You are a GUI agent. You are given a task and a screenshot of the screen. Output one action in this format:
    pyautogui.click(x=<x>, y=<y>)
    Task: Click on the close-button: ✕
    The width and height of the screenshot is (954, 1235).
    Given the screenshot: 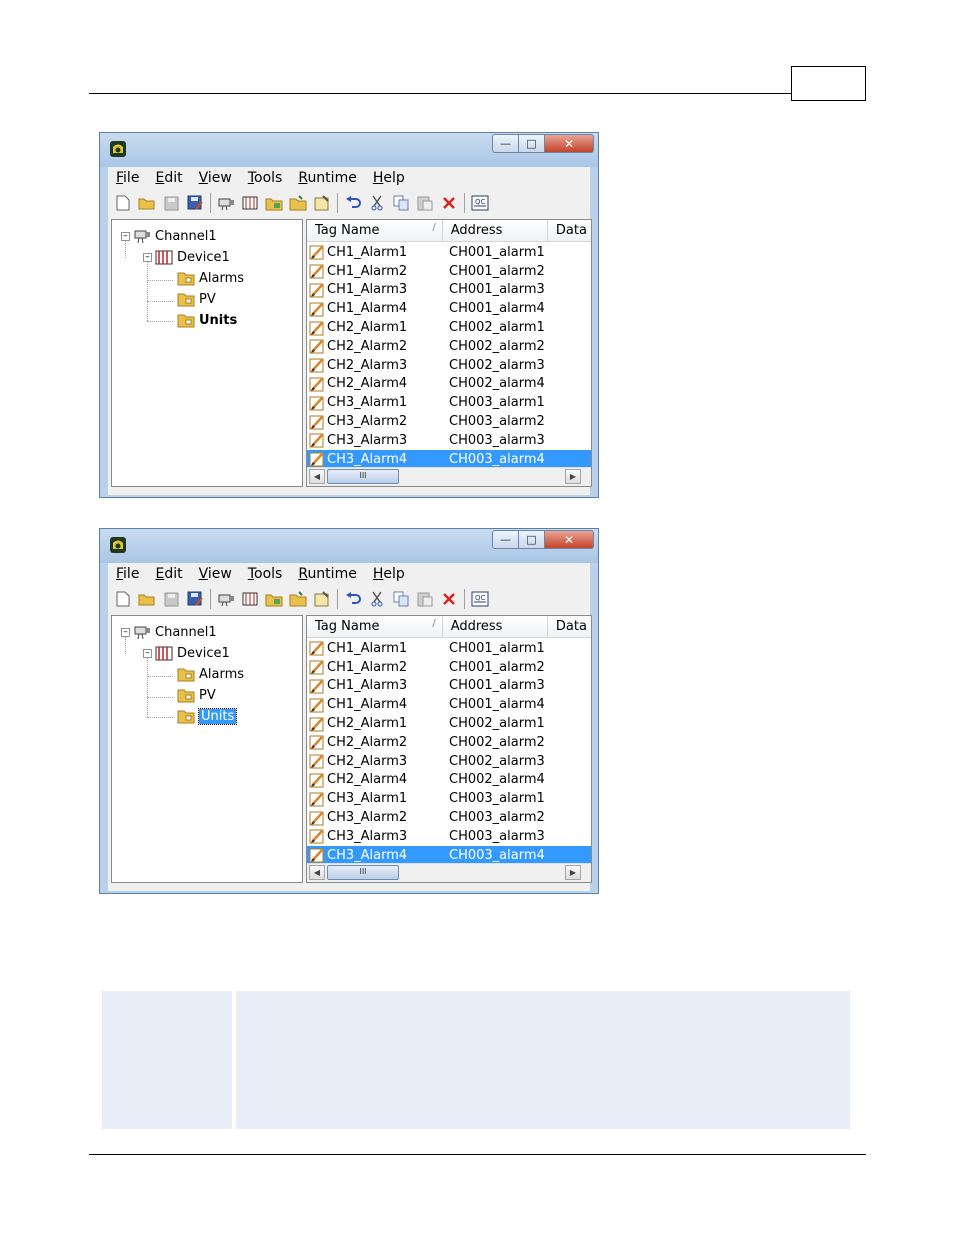 What is the action you would take?
    pyautogui.click(x=569, y=539)
    